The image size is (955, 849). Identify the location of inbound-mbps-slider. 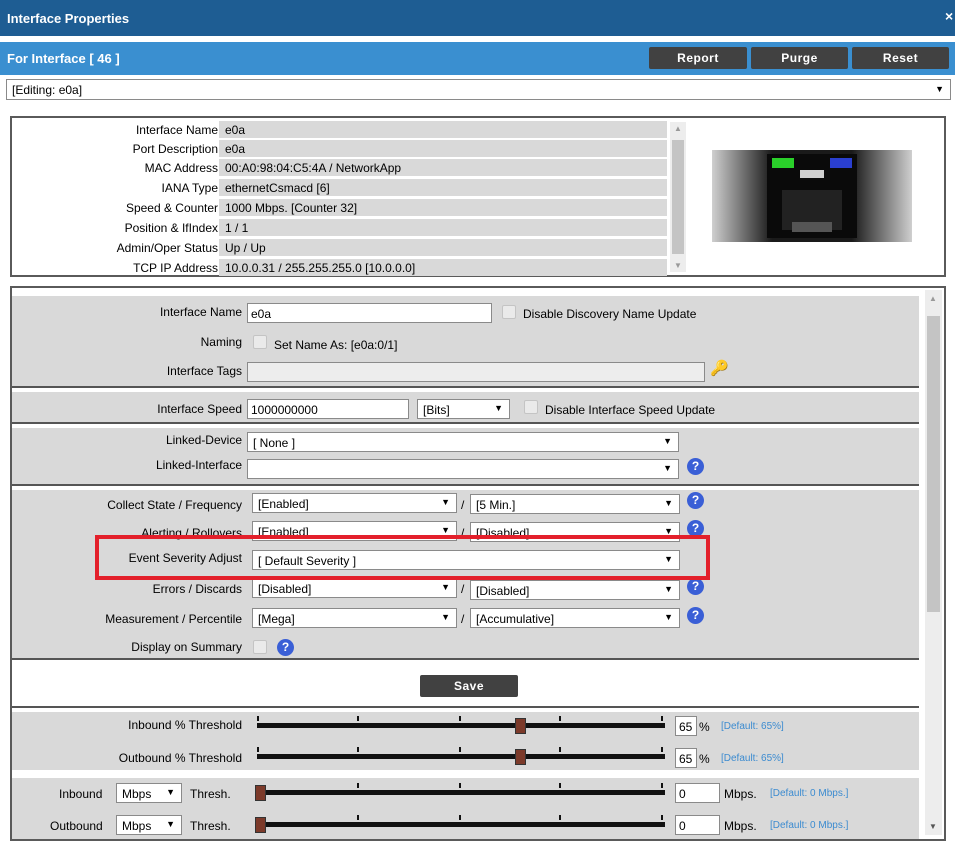
(461, 792).